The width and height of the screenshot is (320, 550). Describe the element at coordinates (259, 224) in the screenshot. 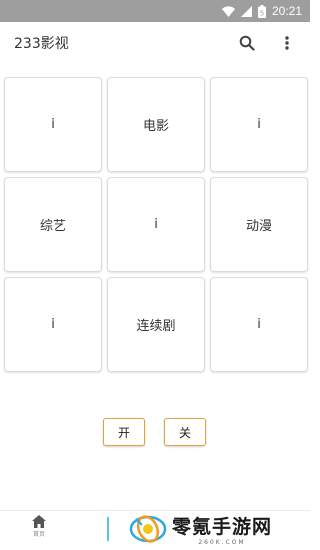

I see `grid-cell-anime: 动漫` at that location.